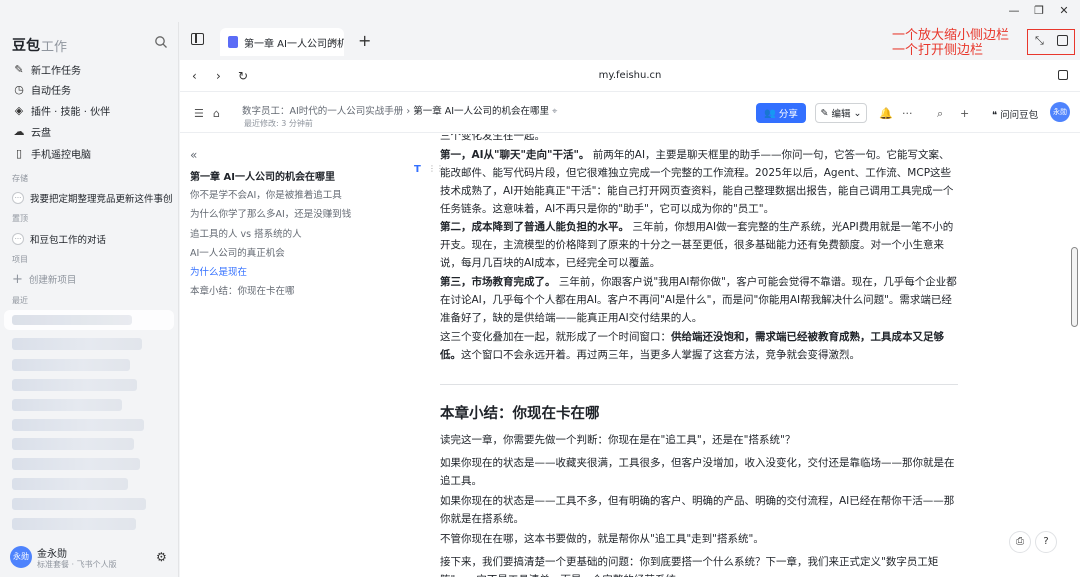 The width and height of the screenshot is (1080, 577). Describe the element at coordinates (17, 279) in the screenshot. I see `plus-icon: +` at that location.